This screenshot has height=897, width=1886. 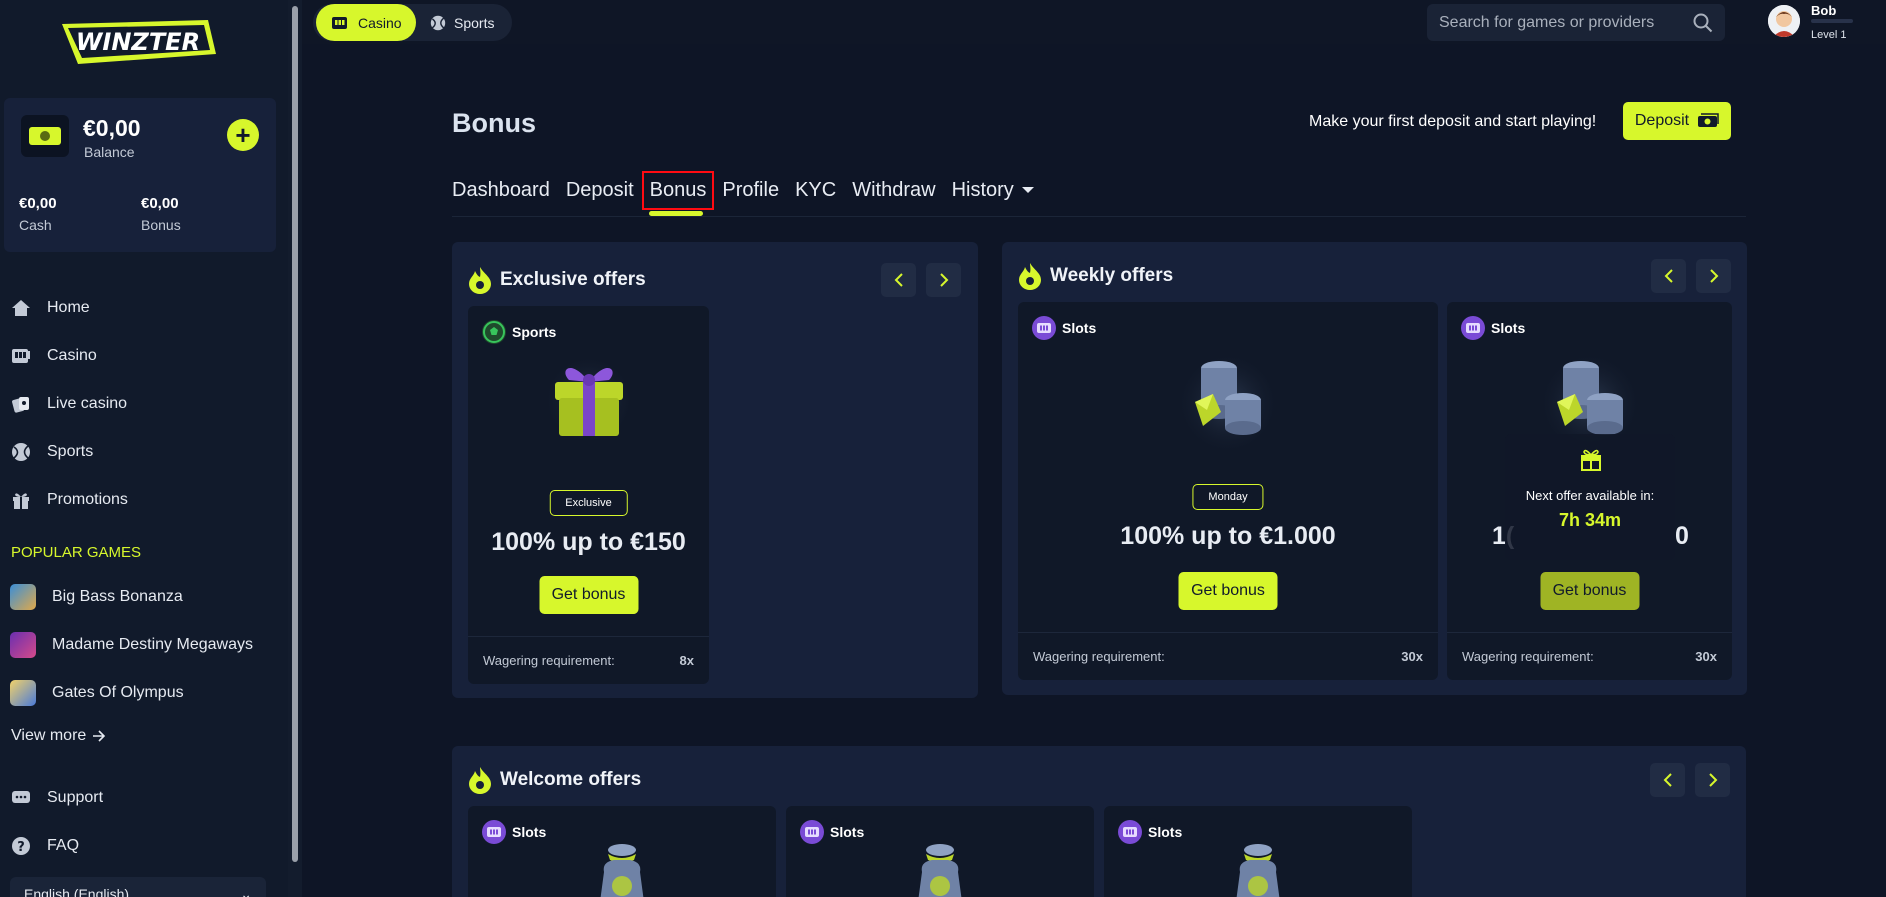 I want to click on nav-casino-label: Casino, so click(x=72, y=355).